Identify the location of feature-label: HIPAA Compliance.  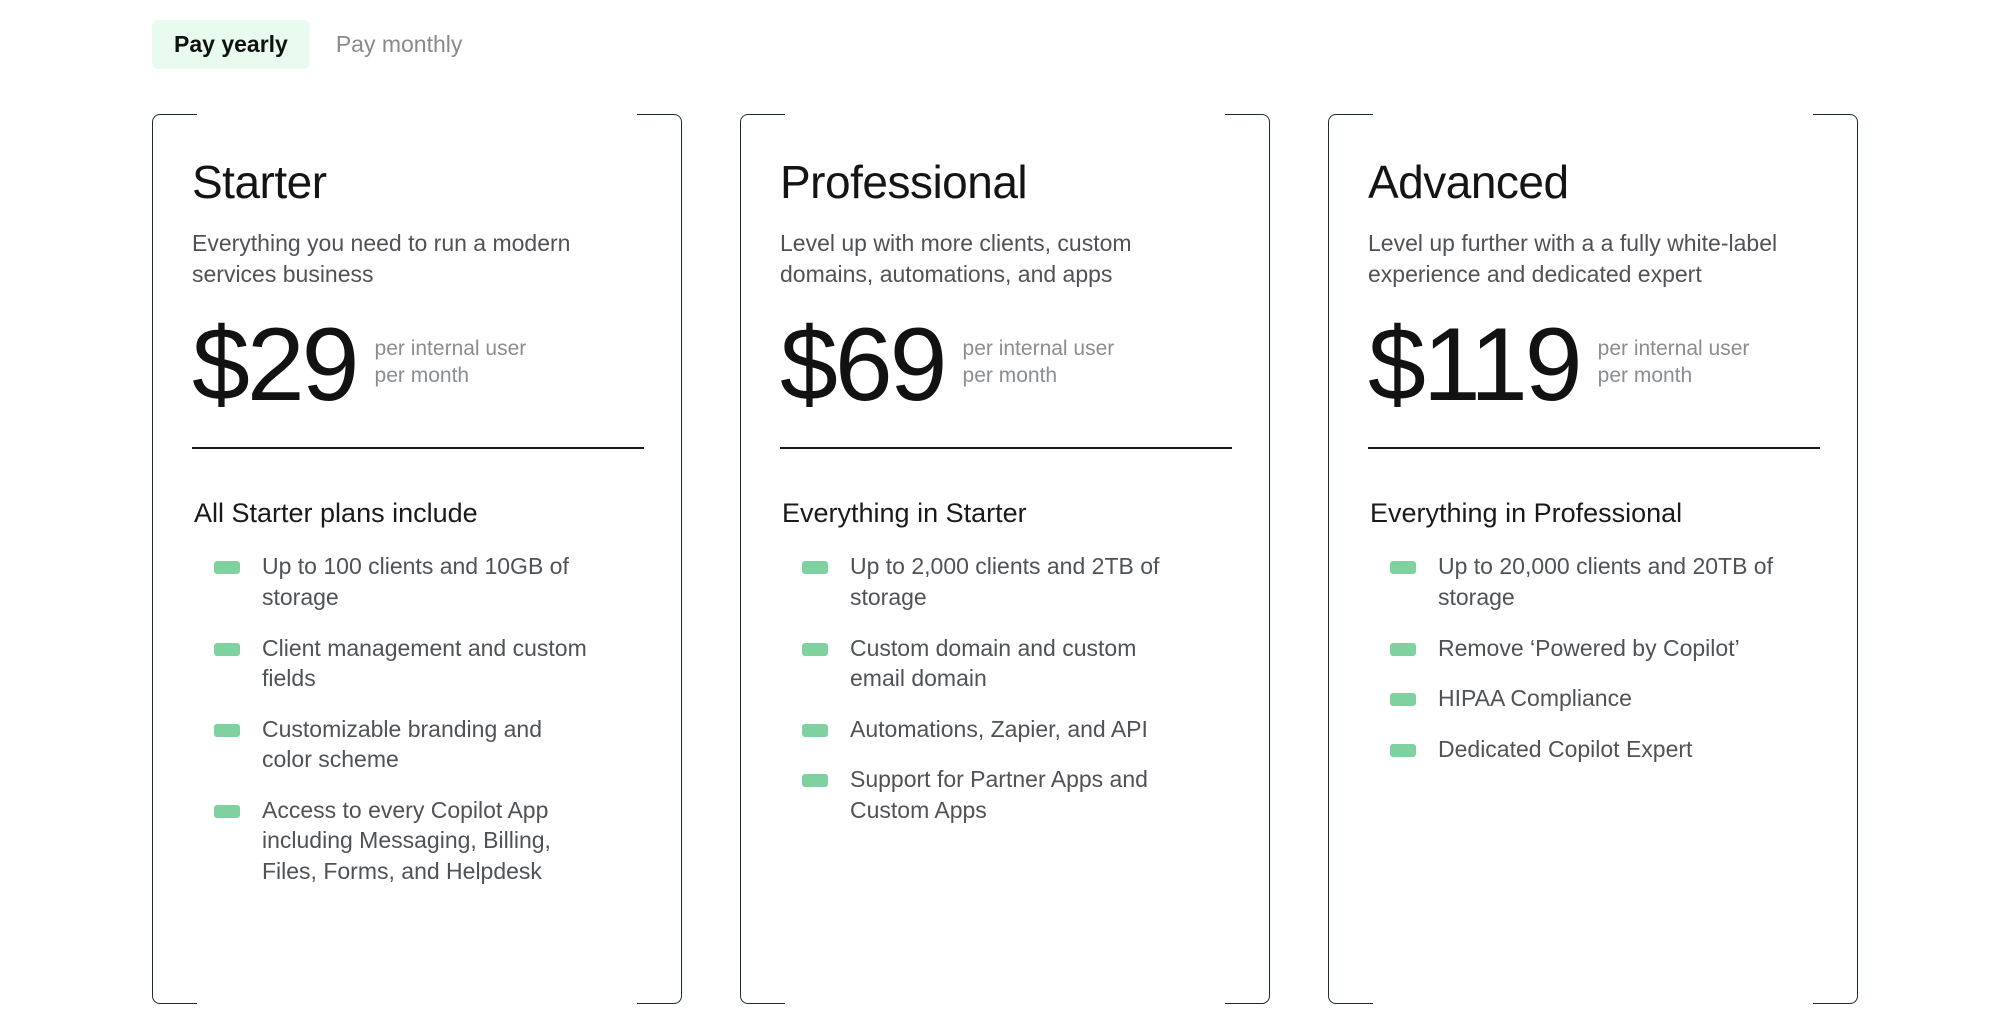
(1535, 698).